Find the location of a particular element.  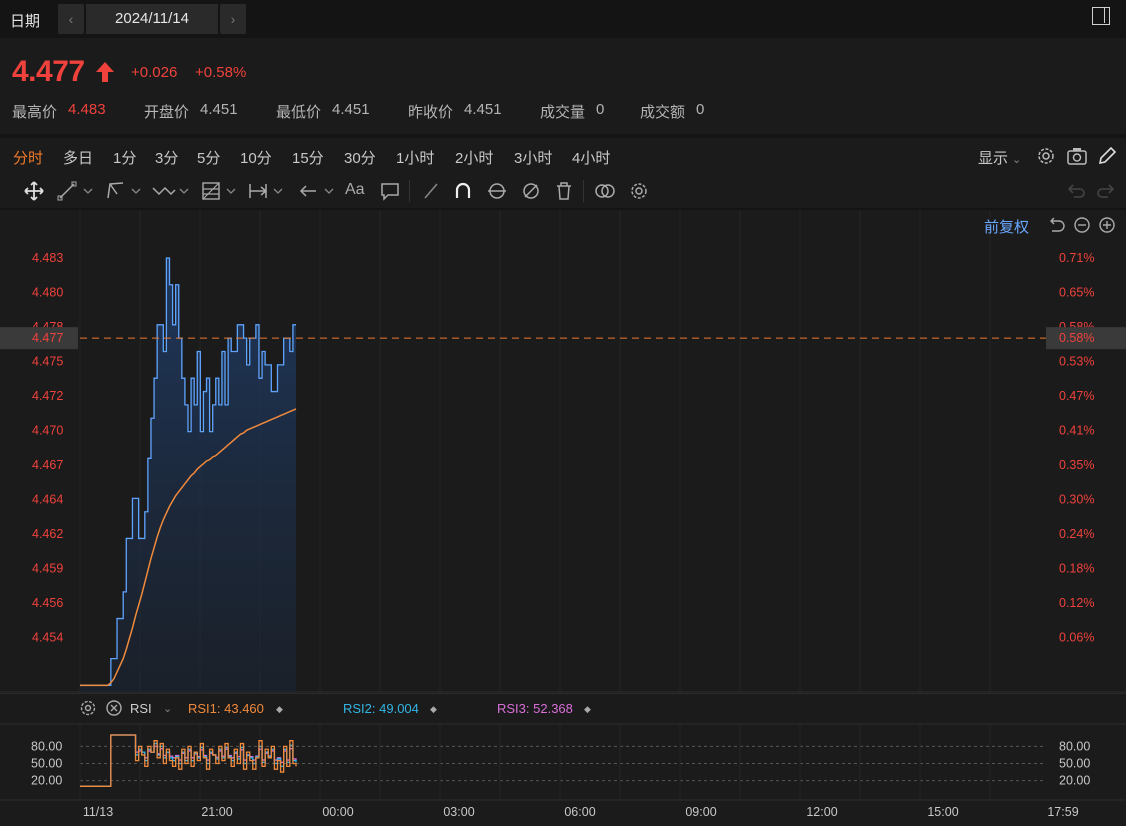

current-price-tag-label: 4.477 is located at coordinates (47, 338).